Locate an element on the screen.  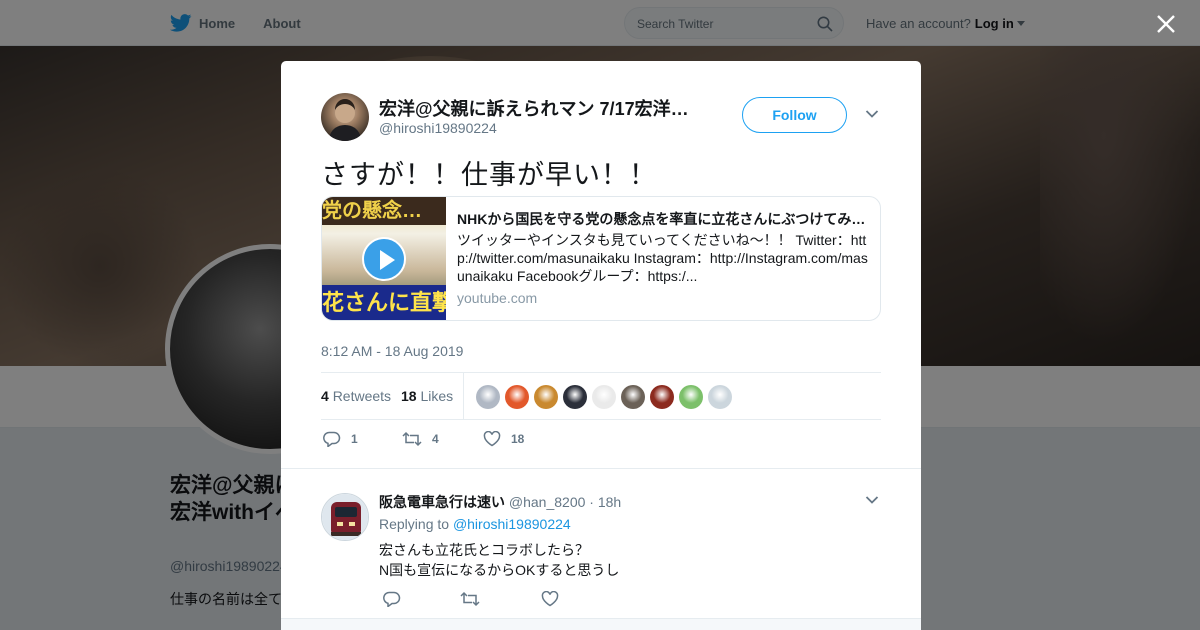
retweets-stat: 4 Retweets is located at coordinates (356, 396).